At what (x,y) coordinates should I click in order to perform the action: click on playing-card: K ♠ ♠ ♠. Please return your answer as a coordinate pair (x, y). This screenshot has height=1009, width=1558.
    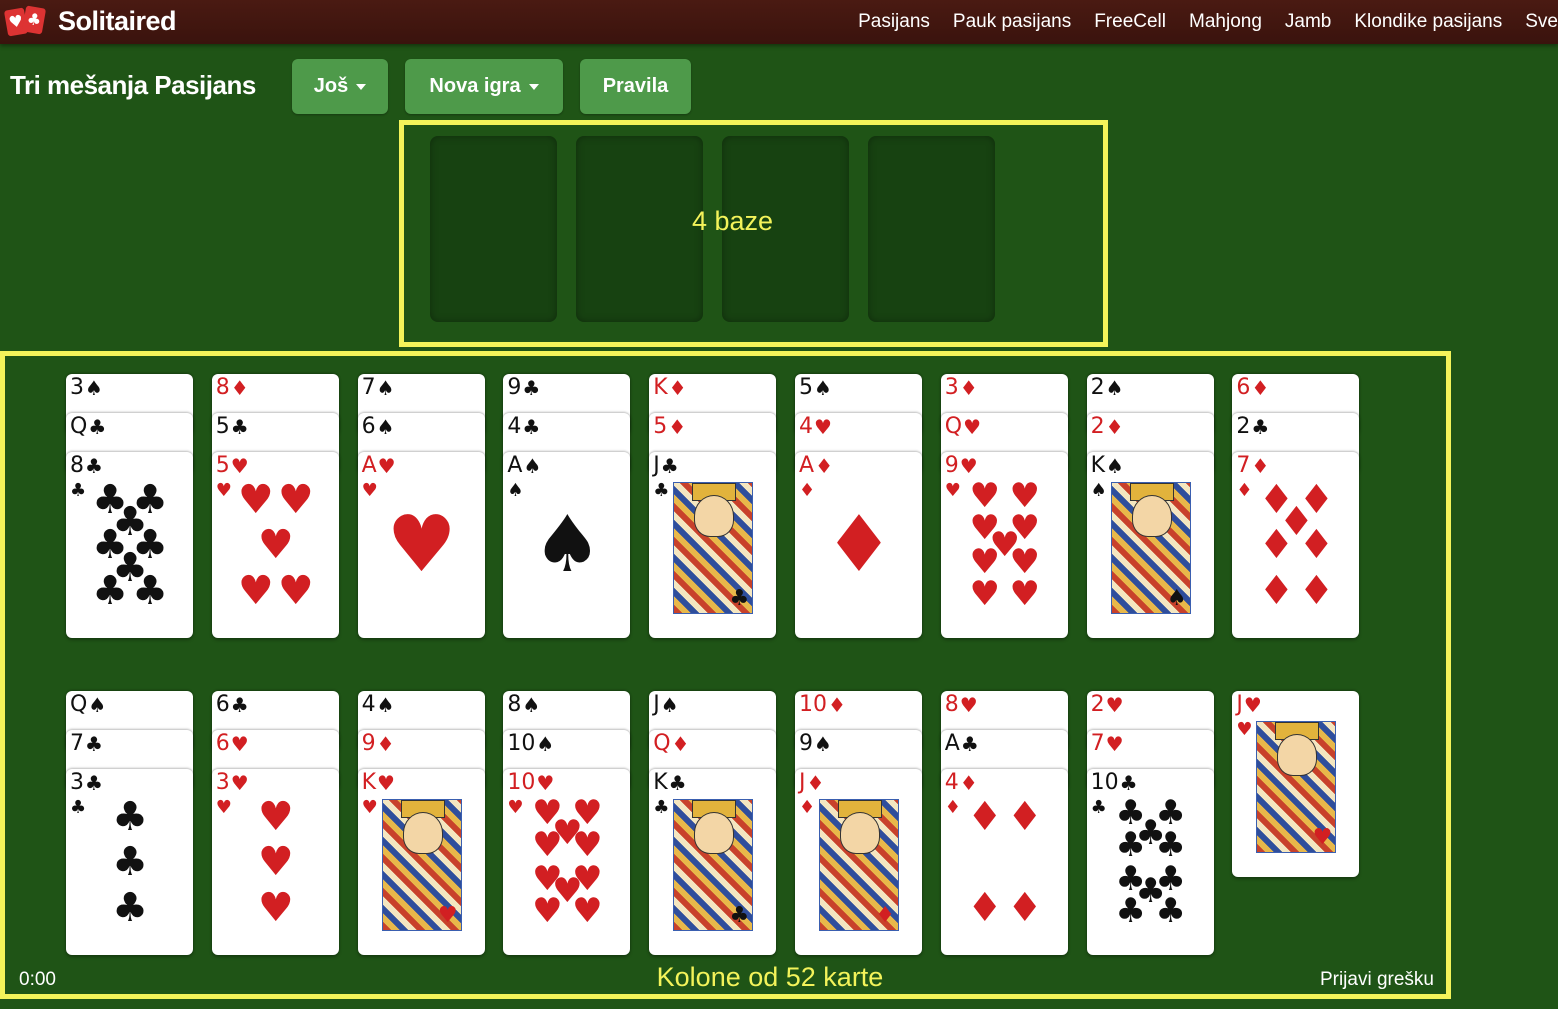
    Looking at the image, I should click on (1150, 545).